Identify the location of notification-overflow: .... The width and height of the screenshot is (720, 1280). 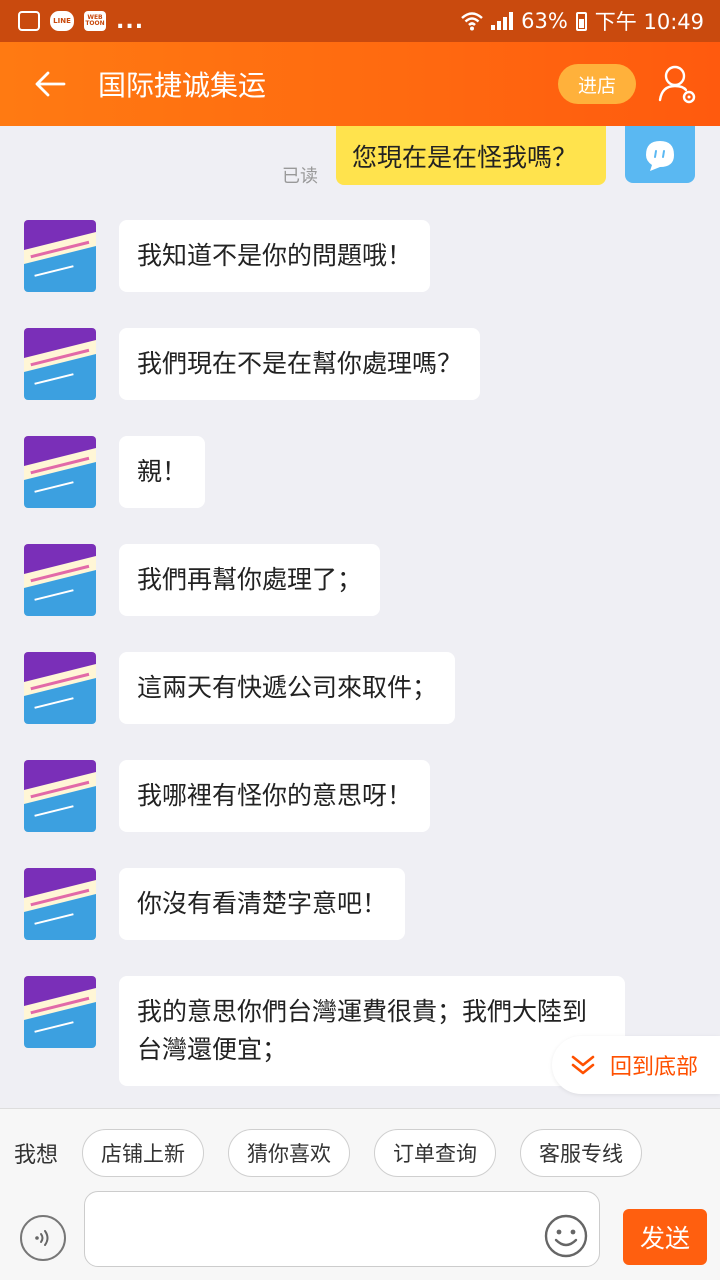
(130, 21).